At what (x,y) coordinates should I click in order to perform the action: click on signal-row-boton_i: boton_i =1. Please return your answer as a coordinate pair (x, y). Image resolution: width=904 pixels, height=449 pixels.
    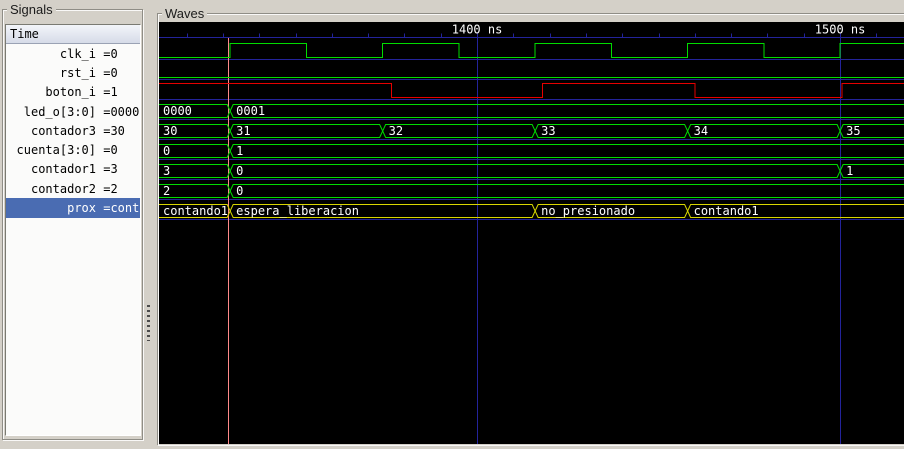
    Looking at the image, I should click on (73, 92).